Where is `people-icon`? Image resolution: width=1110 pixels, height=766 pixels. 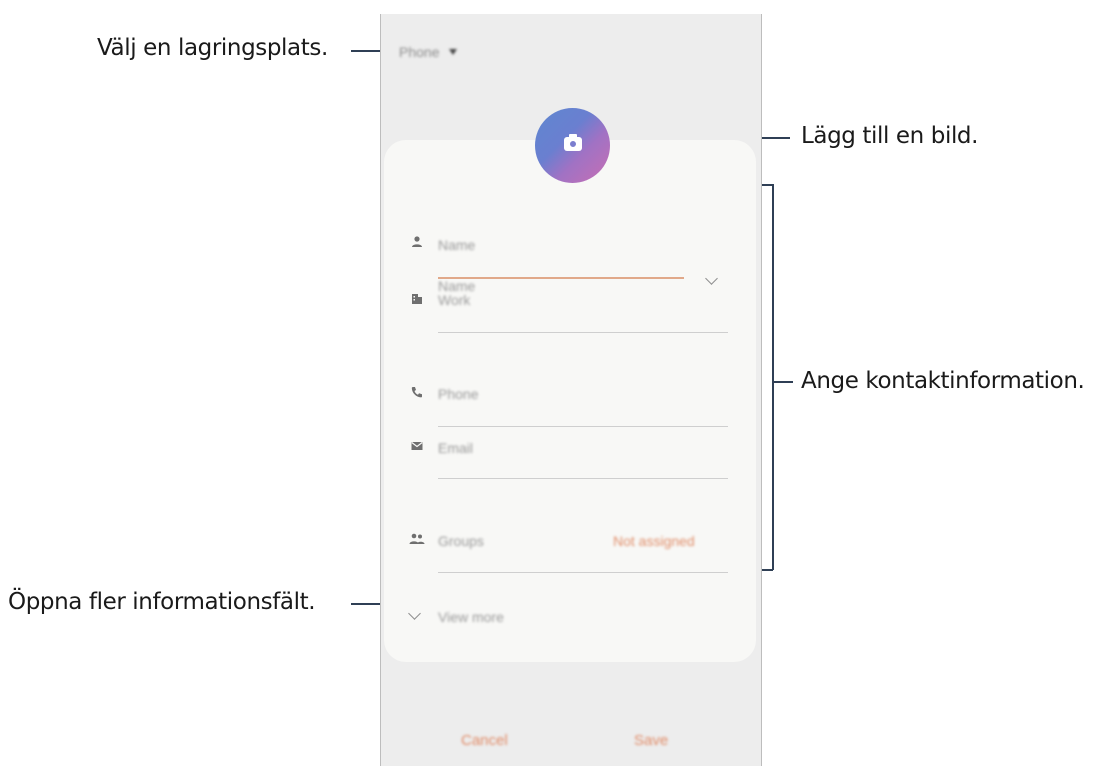
people-icon is located at coordinates (417, 538).